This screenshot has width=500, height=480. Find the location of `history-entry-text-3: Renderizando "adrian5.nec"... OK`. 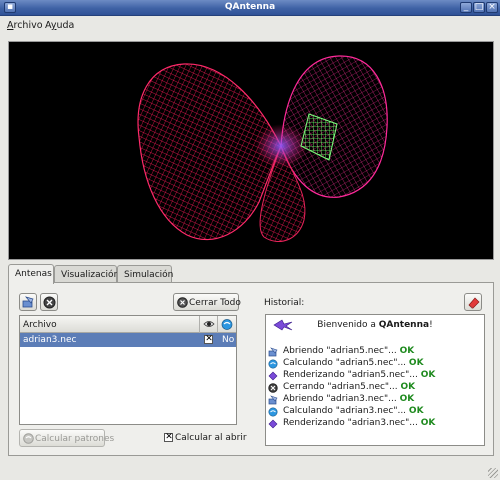

history-entry-text-3: Renderizando "adrian5.nec"... OK is located at coordinates (359, 375).